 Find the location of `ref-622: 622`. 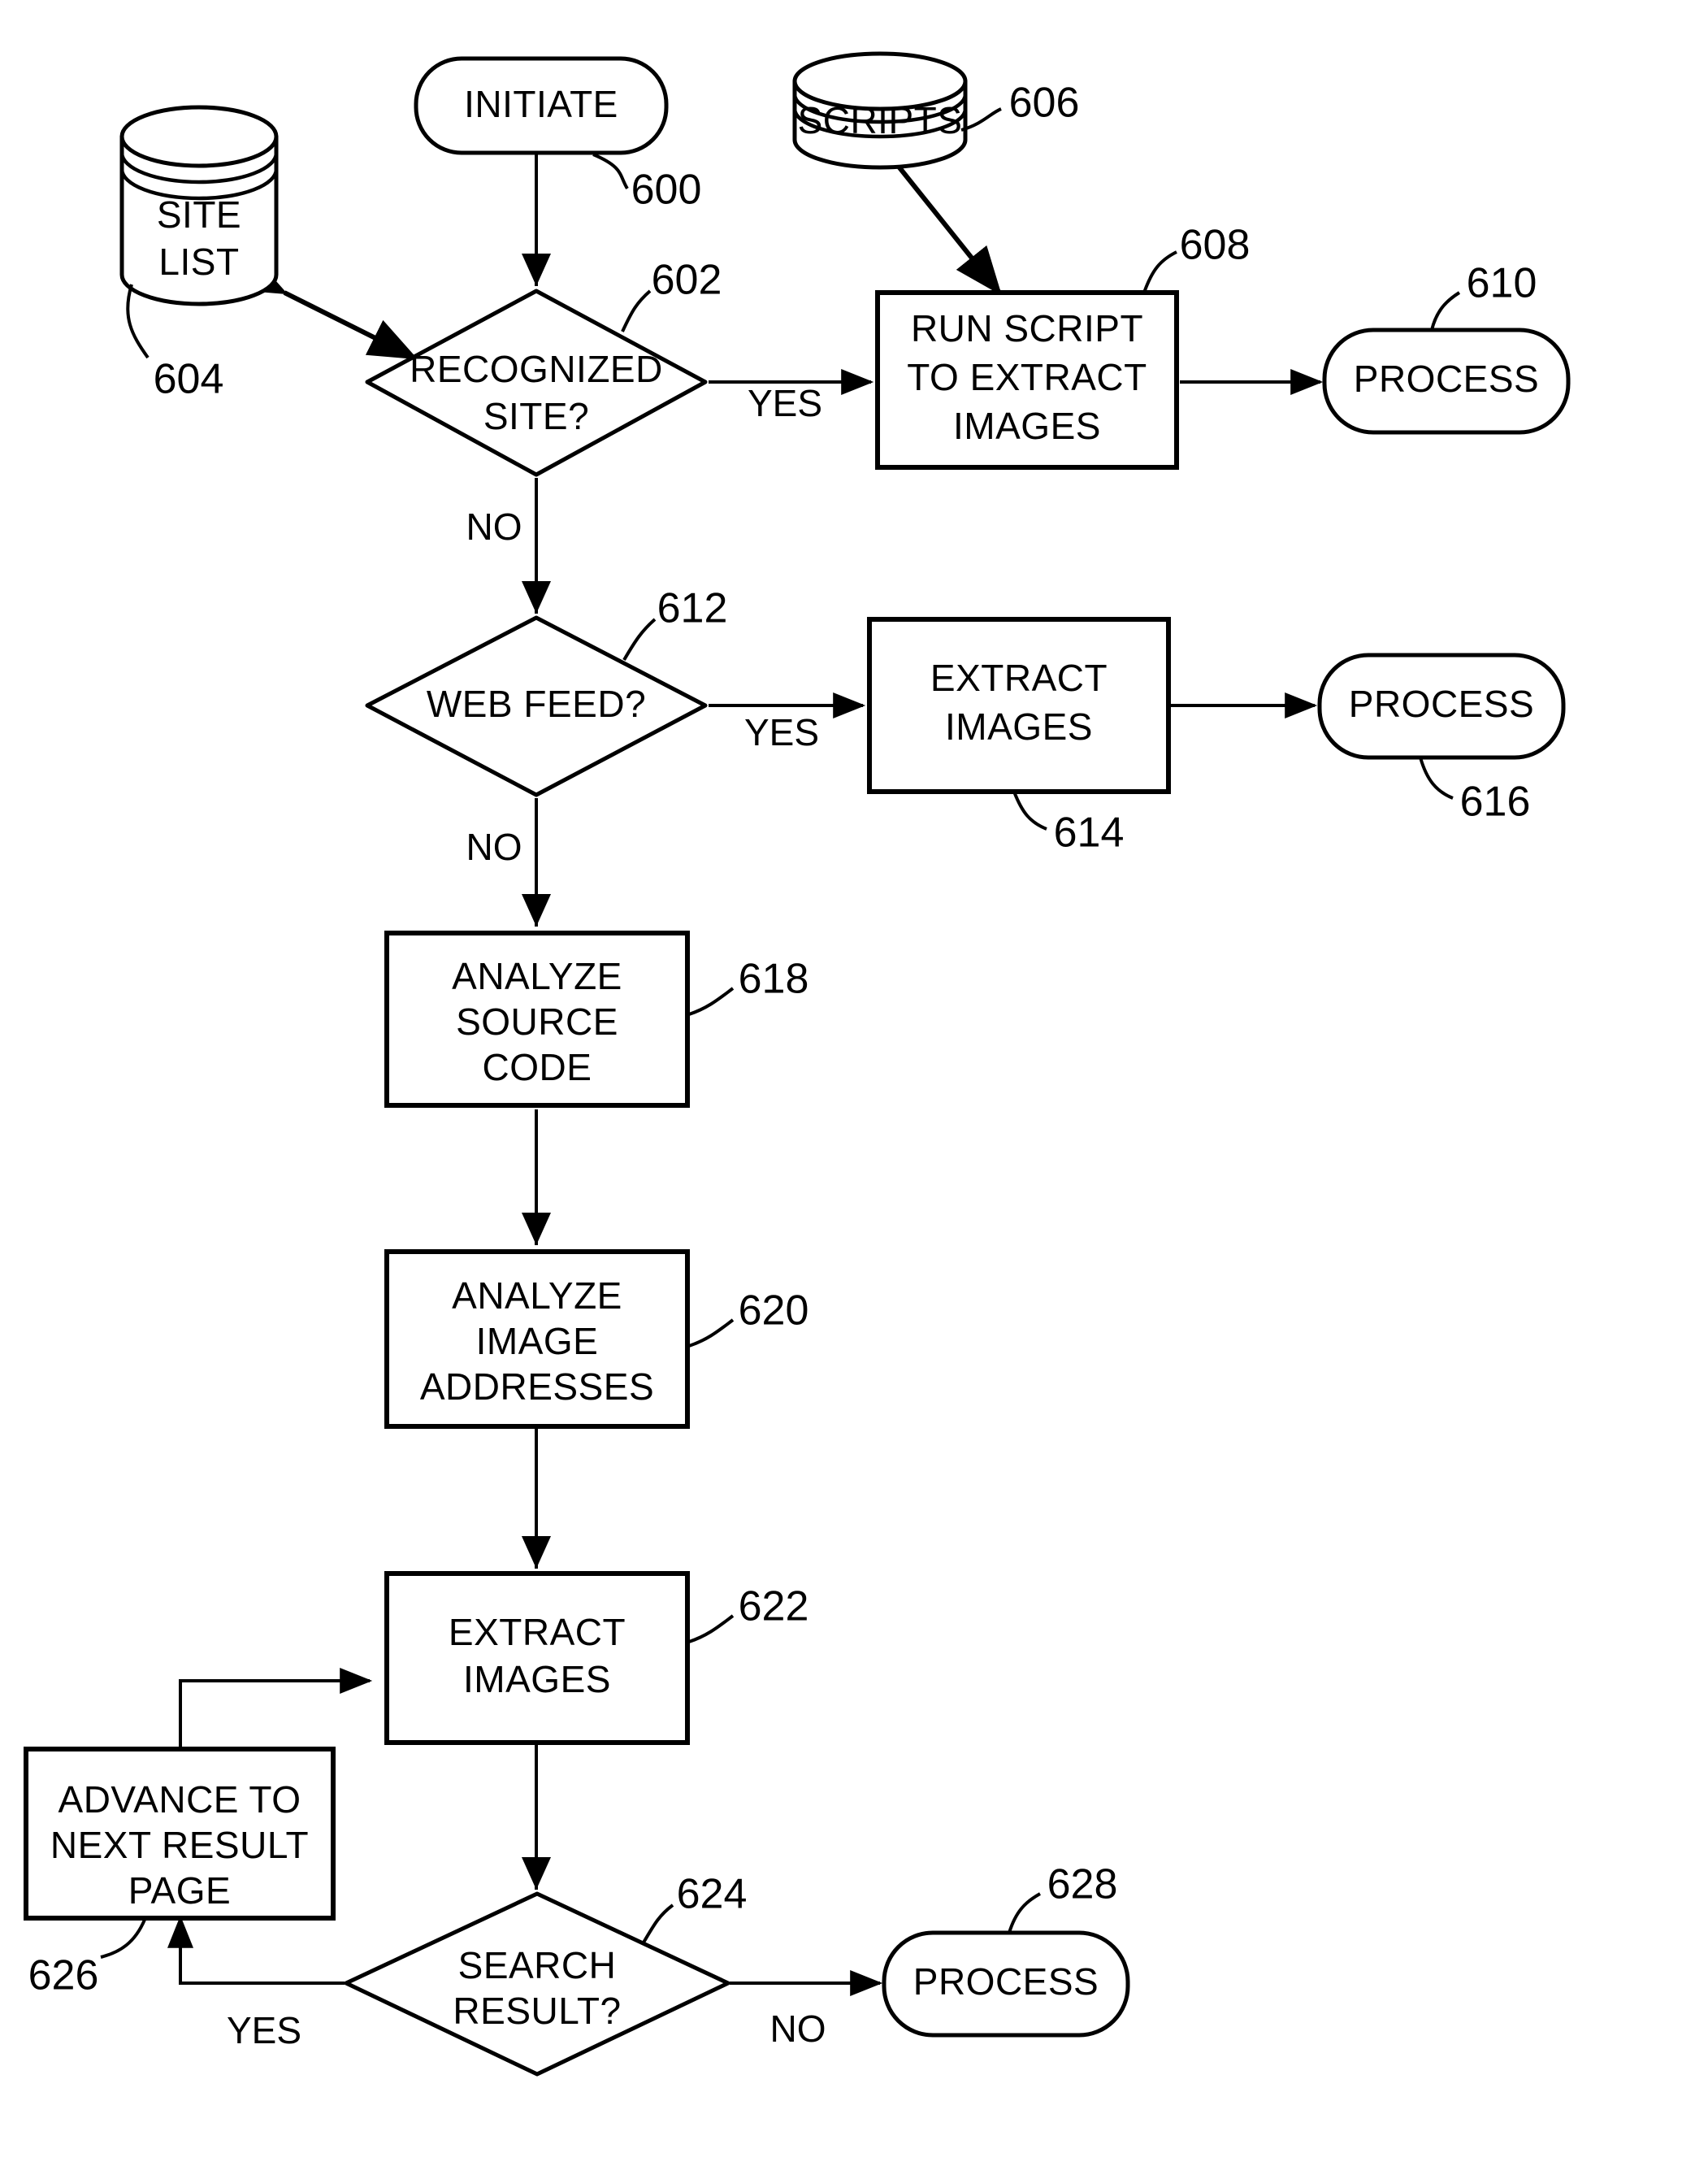

ref-622: 622 is located at coordinates (774, 1606).